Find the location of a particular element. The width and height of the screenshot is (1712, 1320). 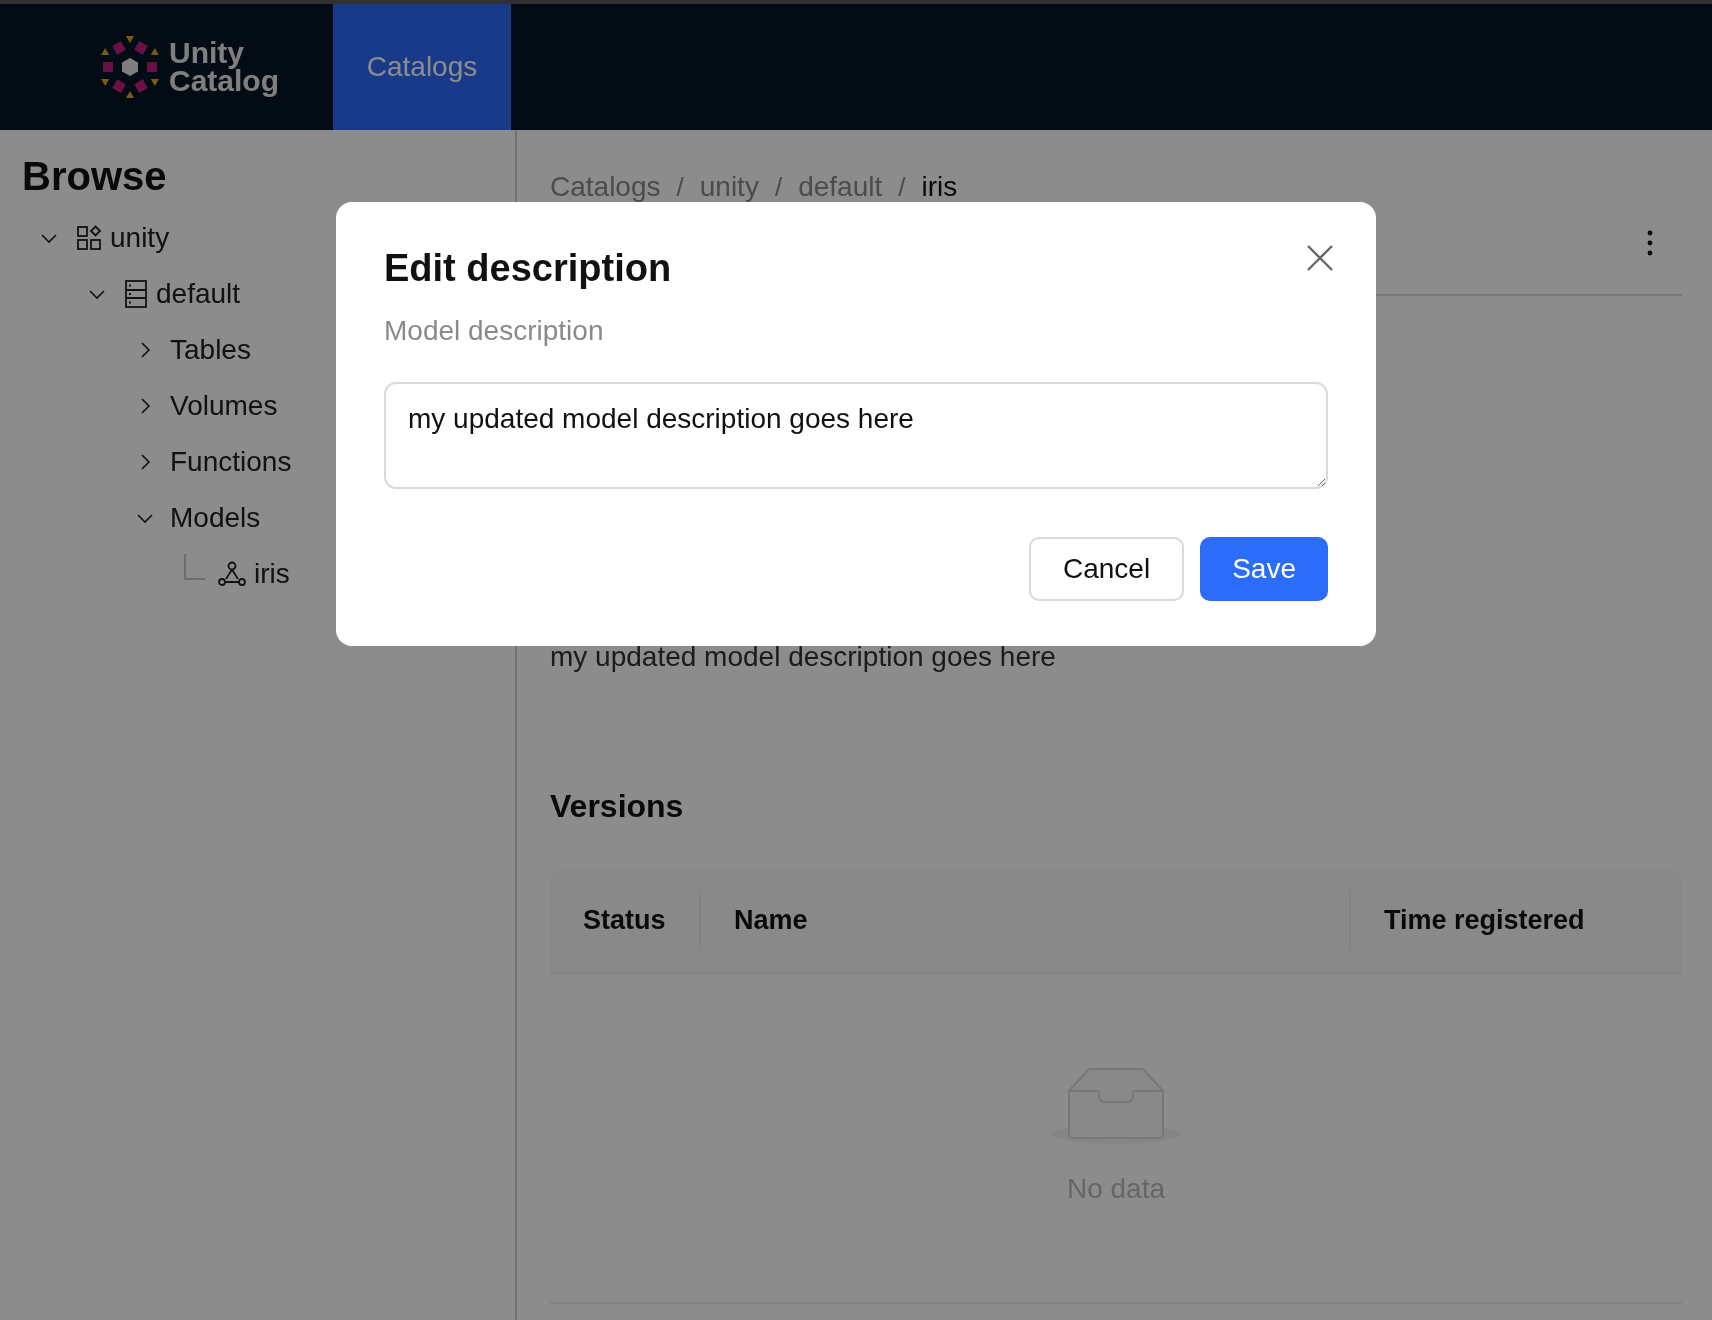

nav-tab: Catalogs is located at coordinates (422, 67).